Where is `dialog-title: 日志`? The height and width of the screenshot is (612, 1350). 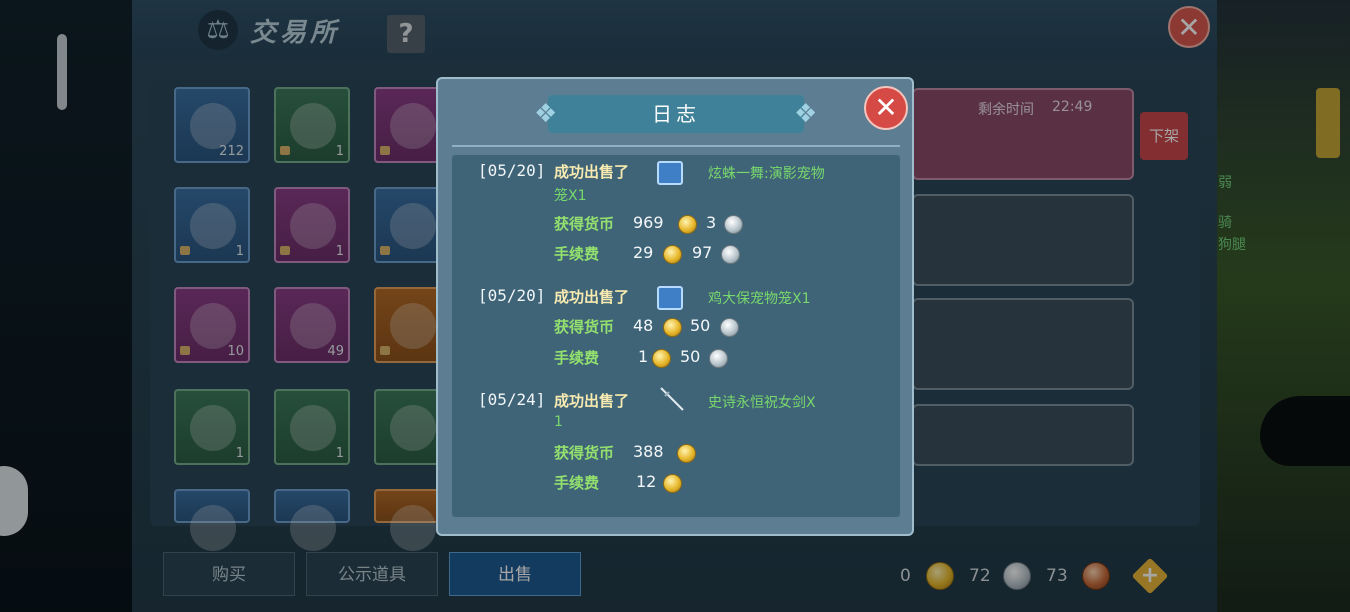 dialog-title: 日志 is located at coordinates (676, 114).